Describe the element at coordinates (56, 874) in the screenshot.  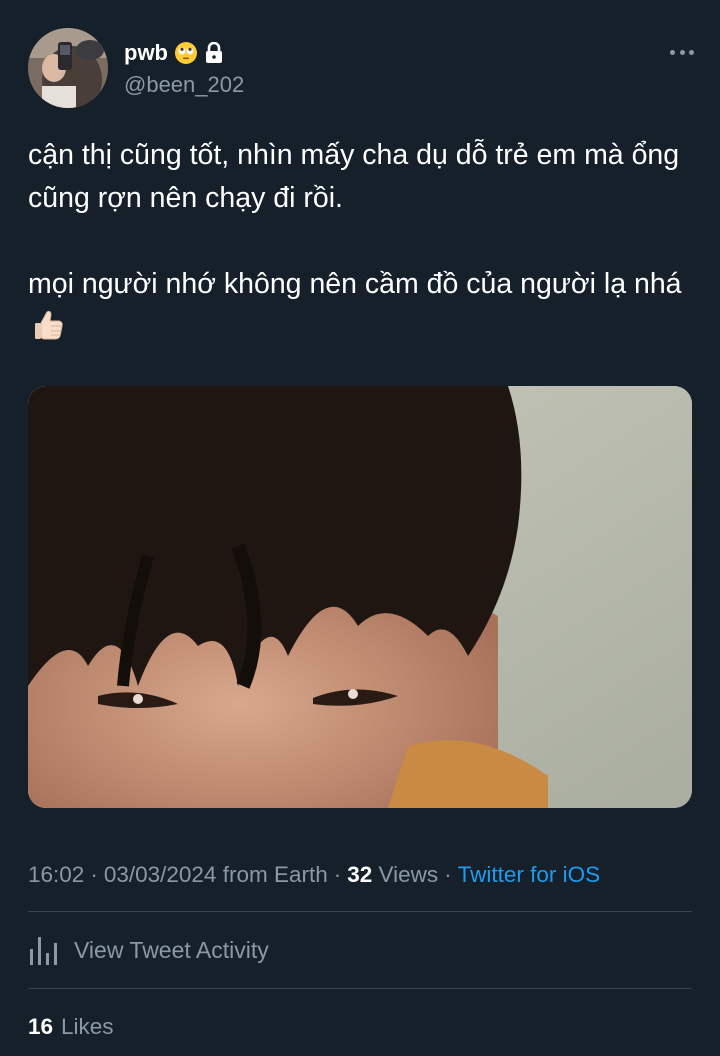
I see `tweet-time: 16:02` at that location.